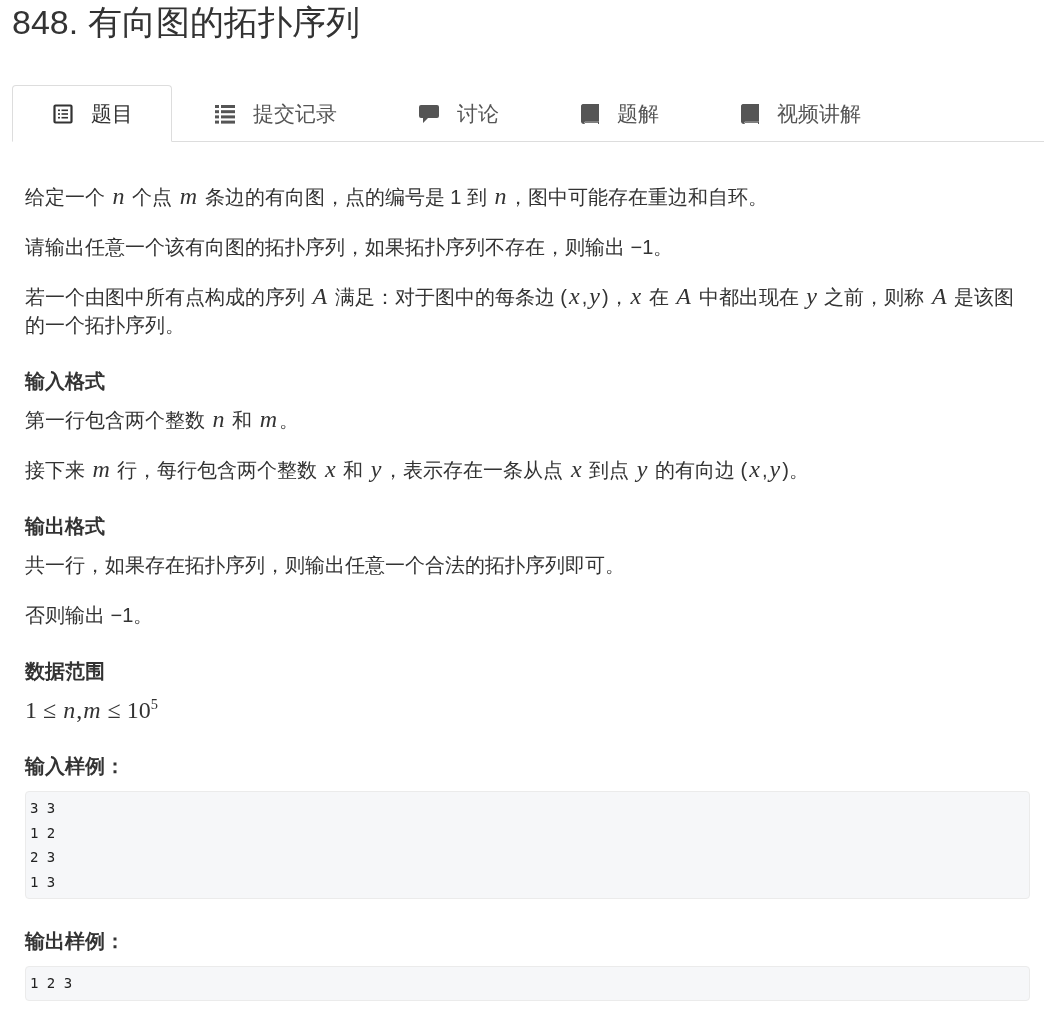  What do you see at coordinates (92, 113) in the screenshot?
I see `tab: 题目` at bounding box center [92, 113].